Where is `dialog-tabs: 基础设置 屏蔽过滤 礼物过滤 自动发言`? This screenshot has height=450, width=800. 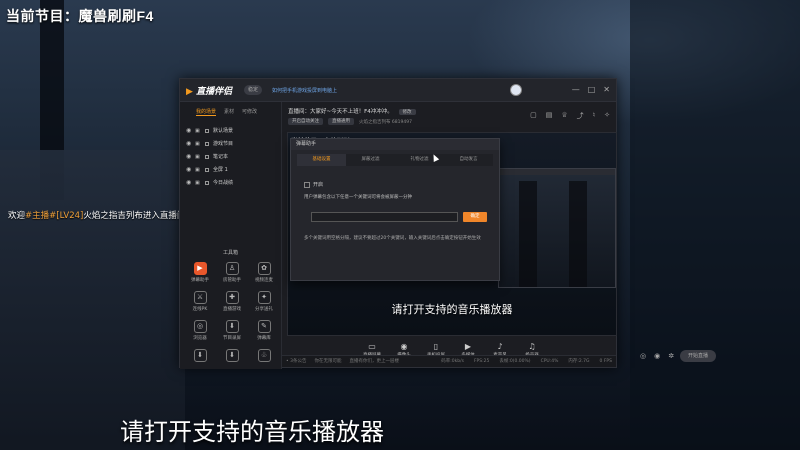
dialog-tabs: 基础设置 屏蔽过滤 礼物过滤 自动发言 is located at coordinates (395, 160).